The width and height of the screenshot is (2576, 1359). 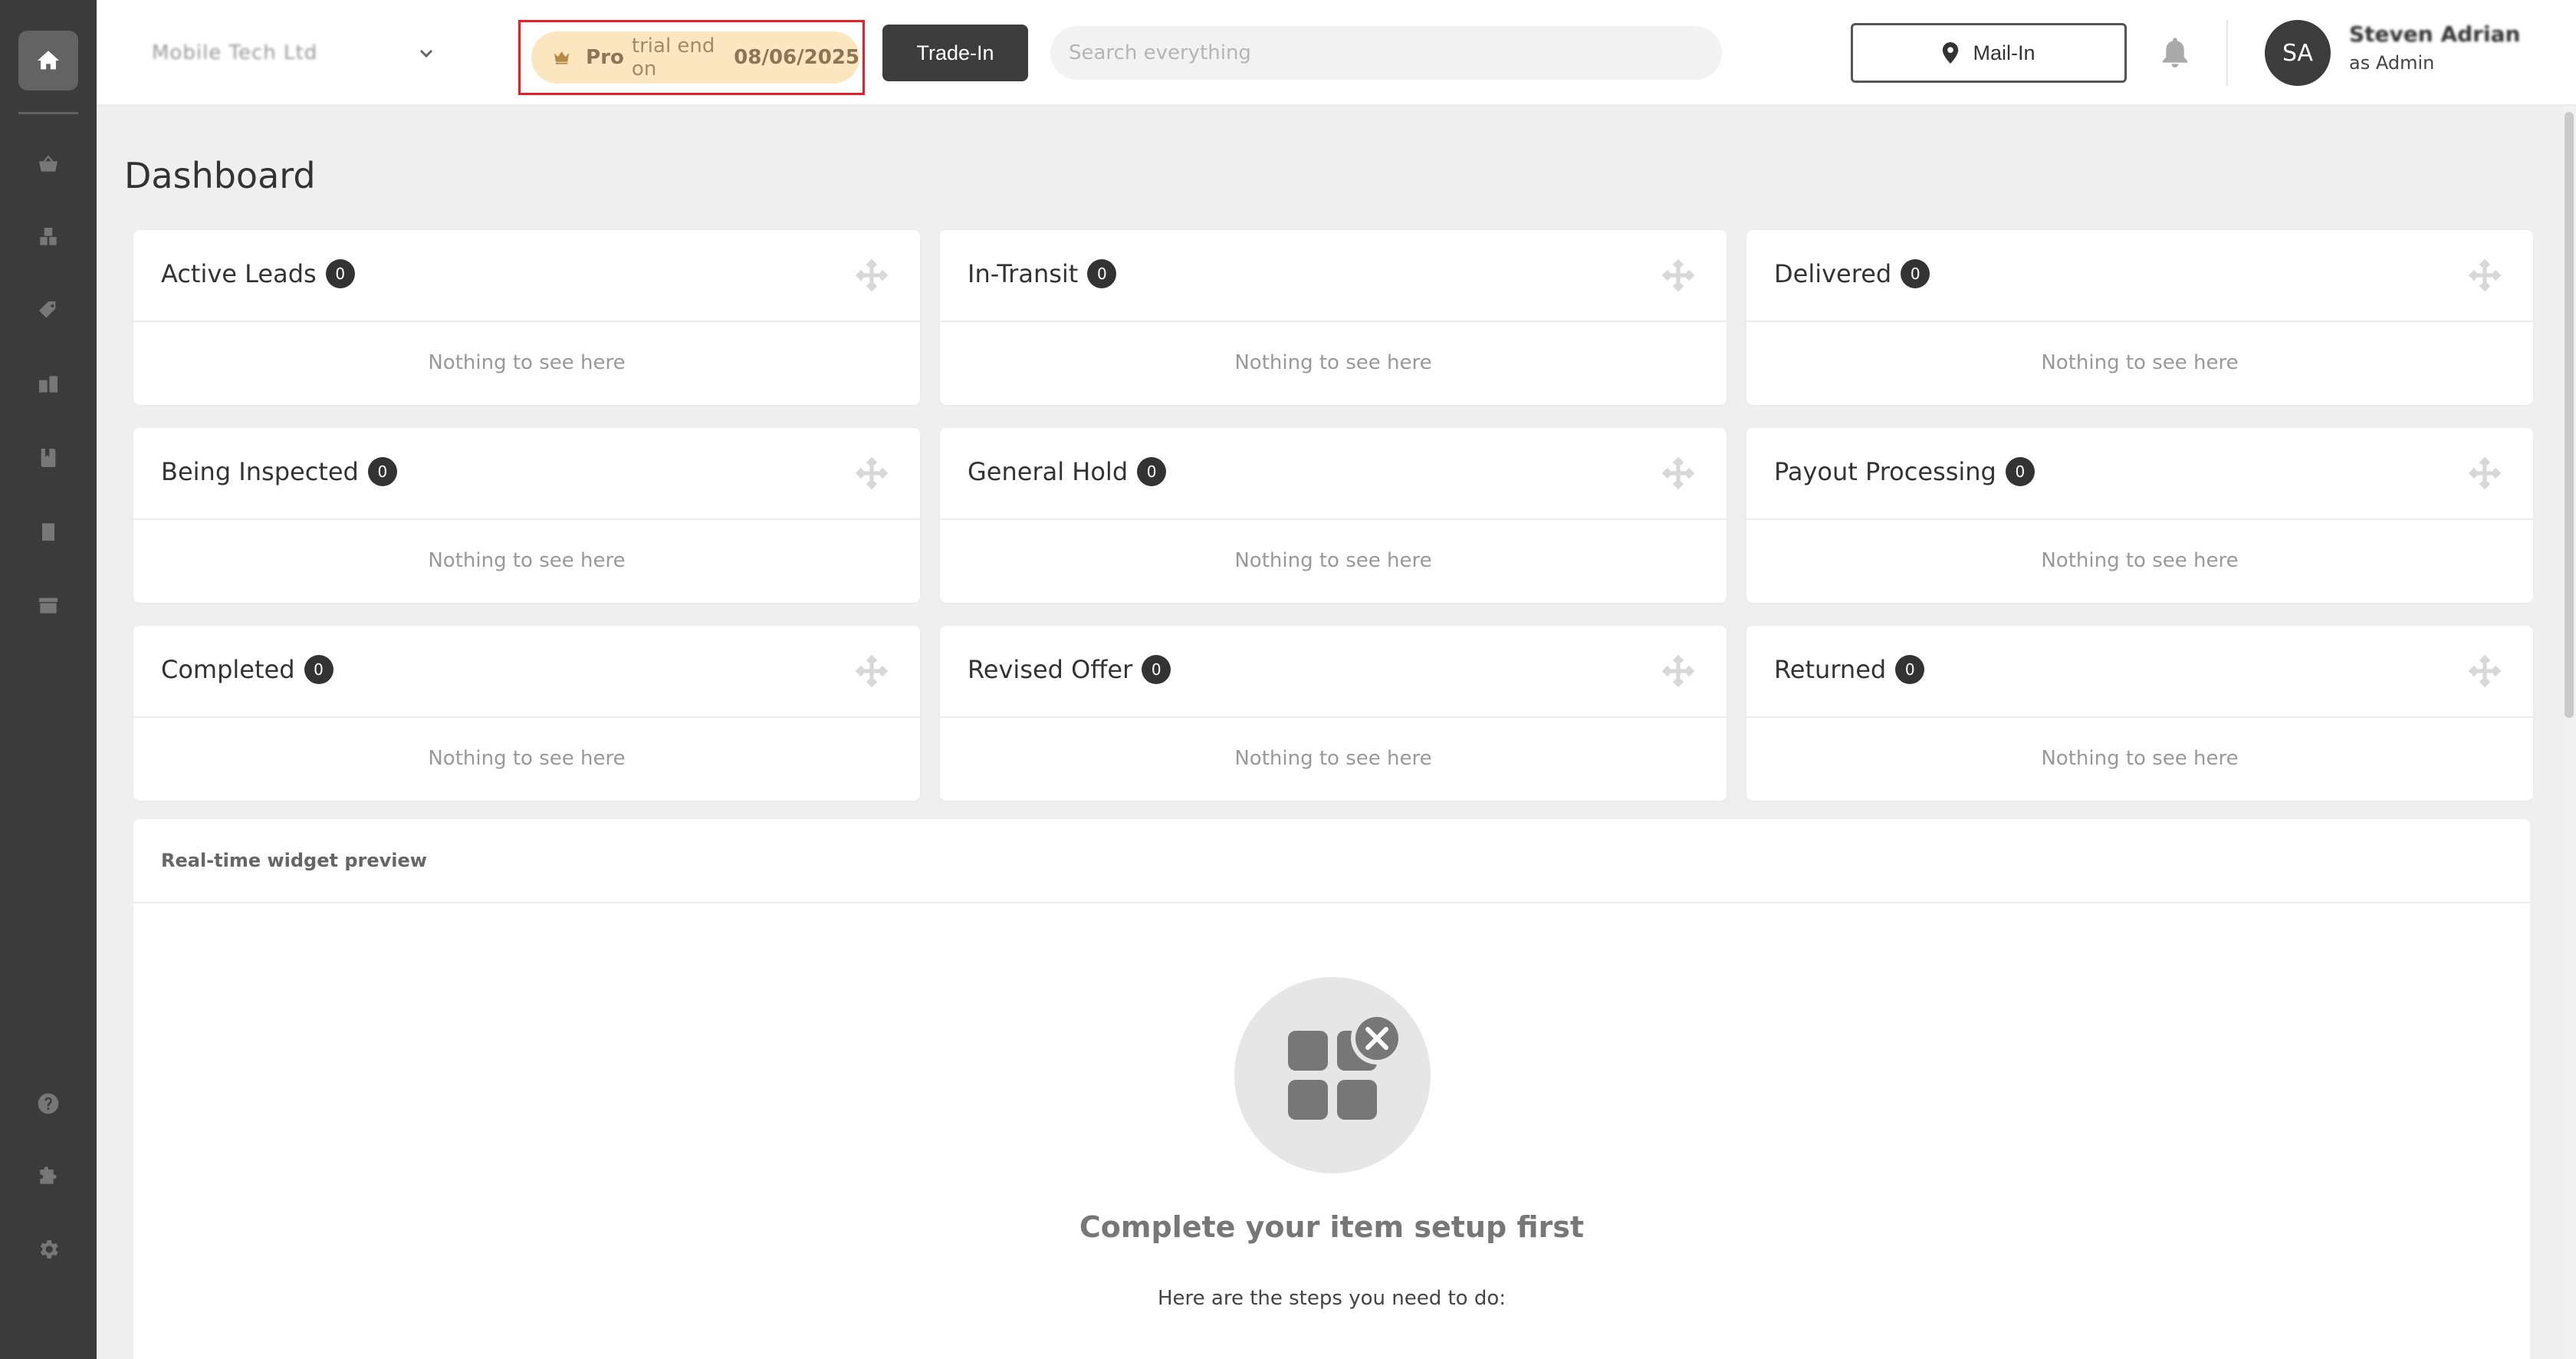 I want to click on status-card: Returned 0 Nothing to see here, so click(x=2139, y=713).